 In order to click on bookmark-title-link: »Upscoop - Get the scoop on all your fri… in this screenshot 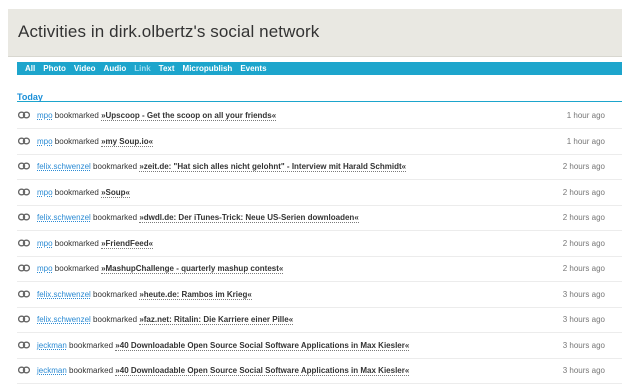, I will do `click(189, 116)`.